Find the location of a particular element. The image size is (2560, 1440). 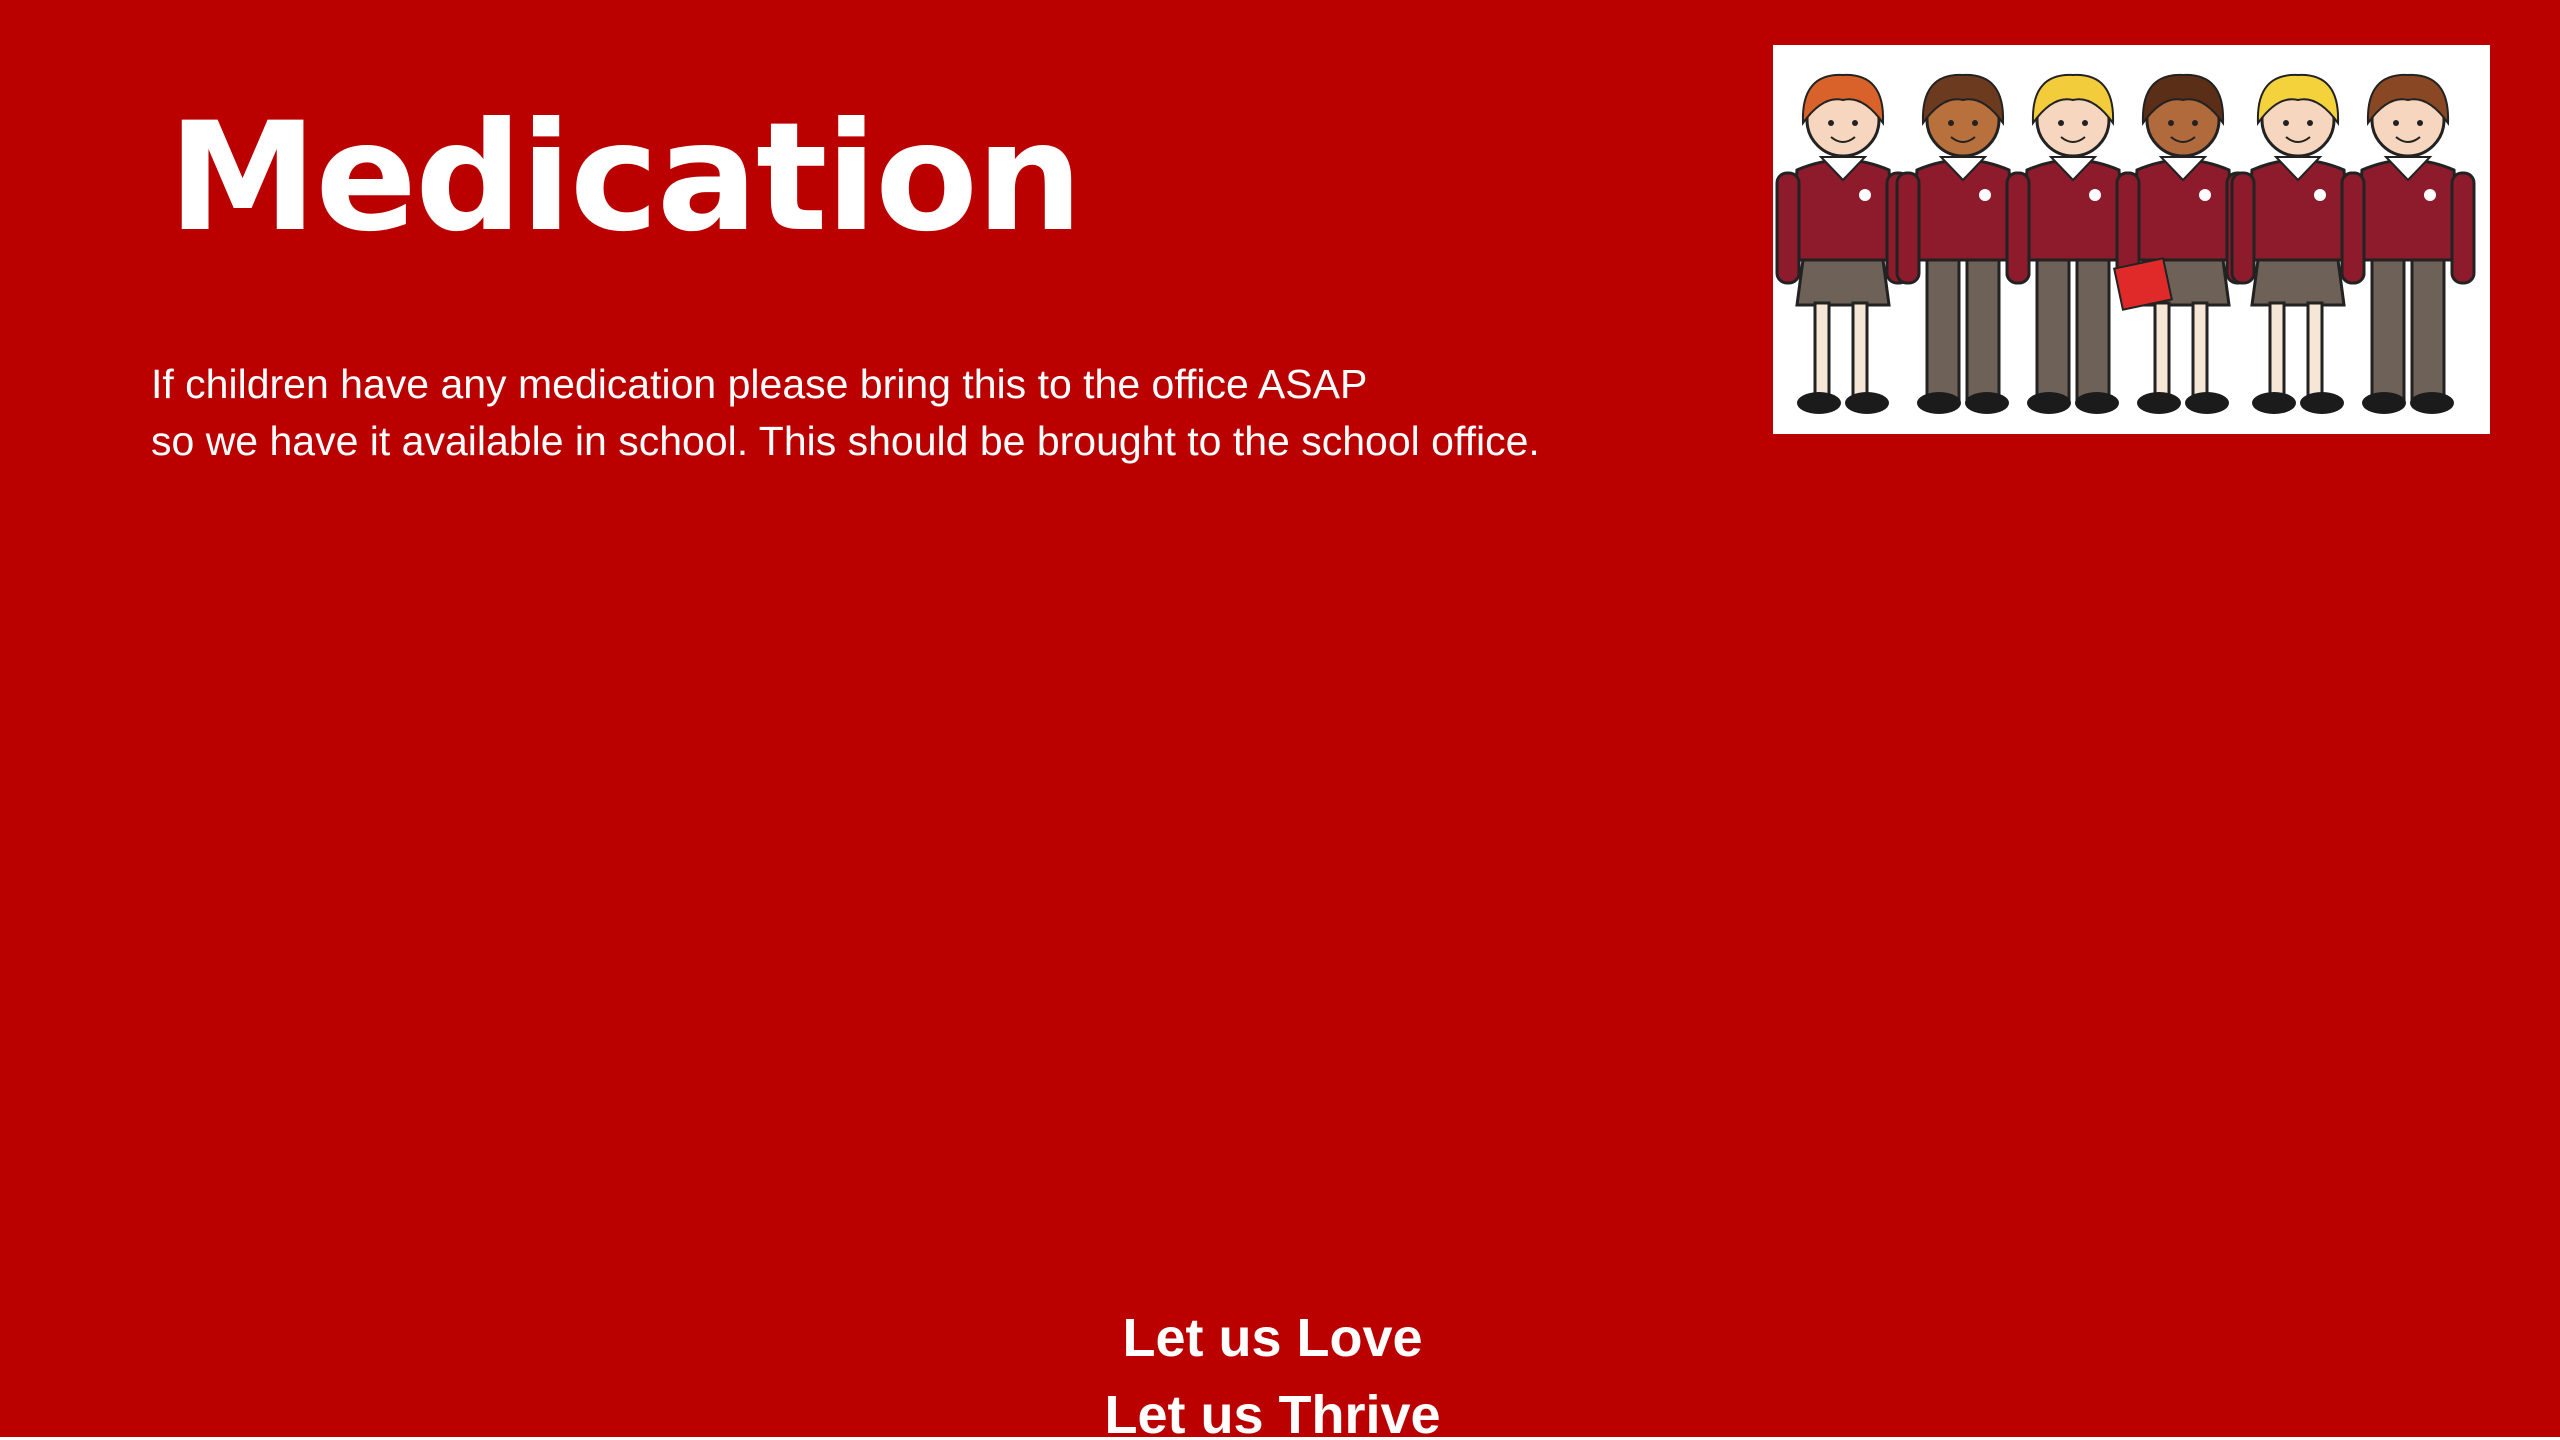

footer-motto: Let us Love Let us Thrive is located at coordinates (1272, 1368).